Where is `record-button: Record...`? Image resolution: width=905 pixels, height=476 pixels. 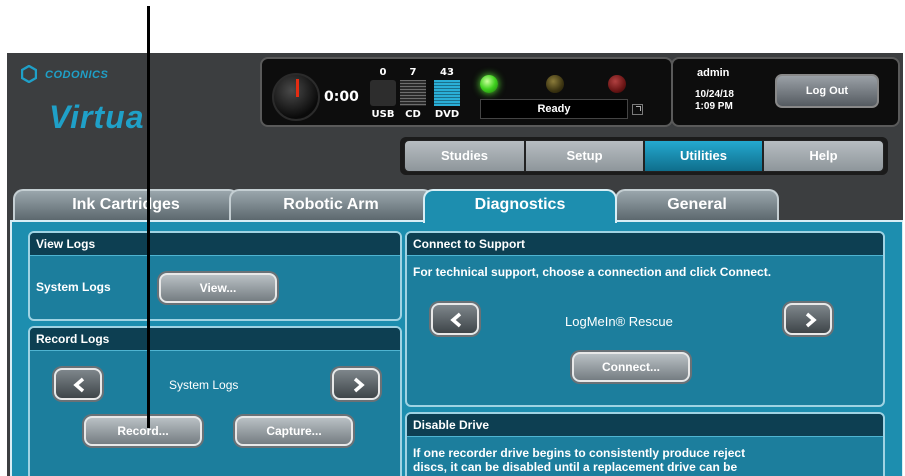 record-button: Record... is located at coordinates (143, 431).